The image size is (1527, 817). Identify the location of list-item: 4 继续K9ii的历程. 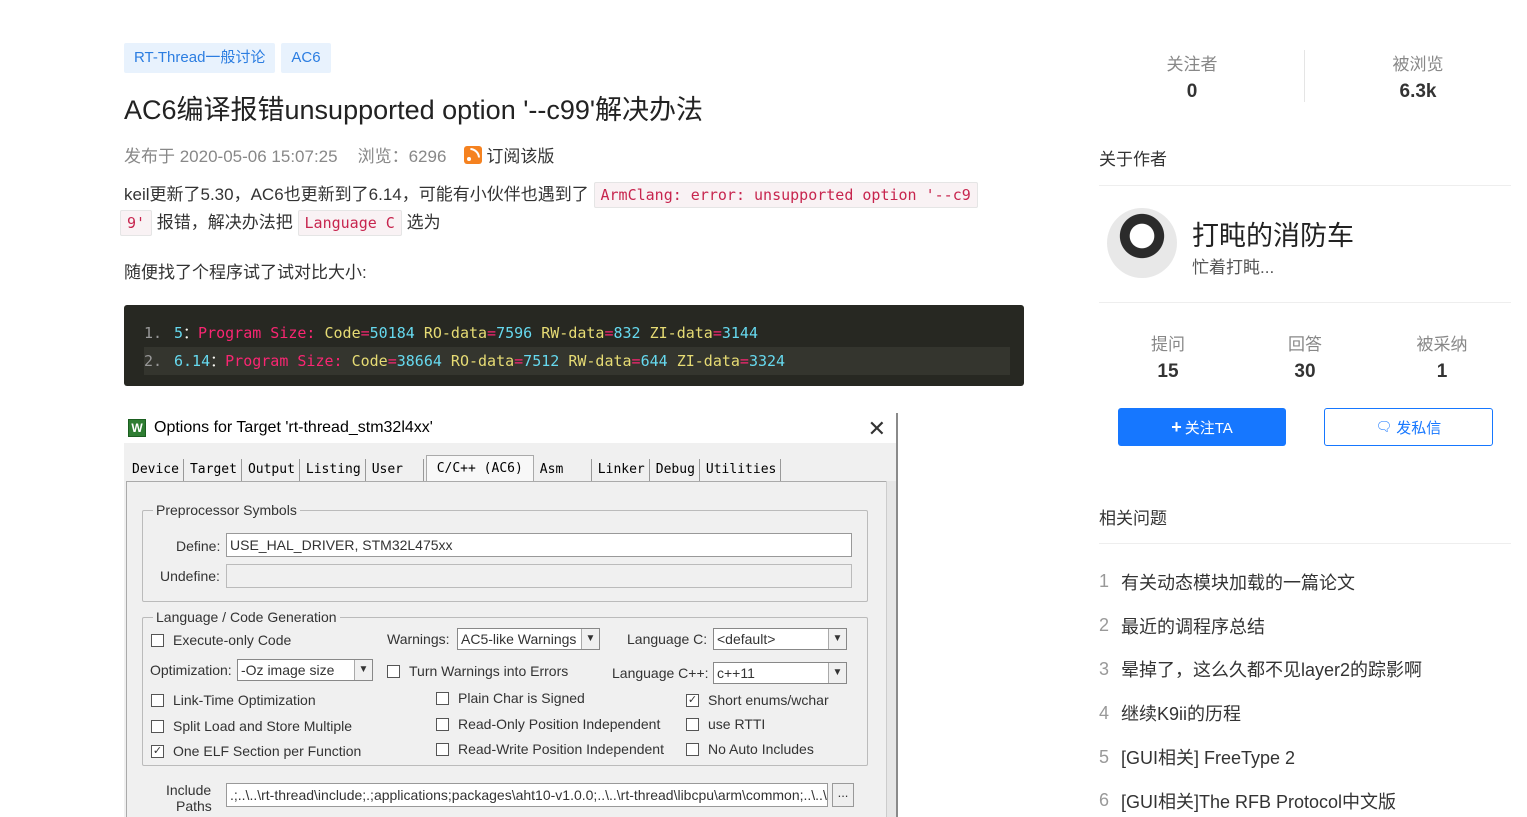
(1260, 713).